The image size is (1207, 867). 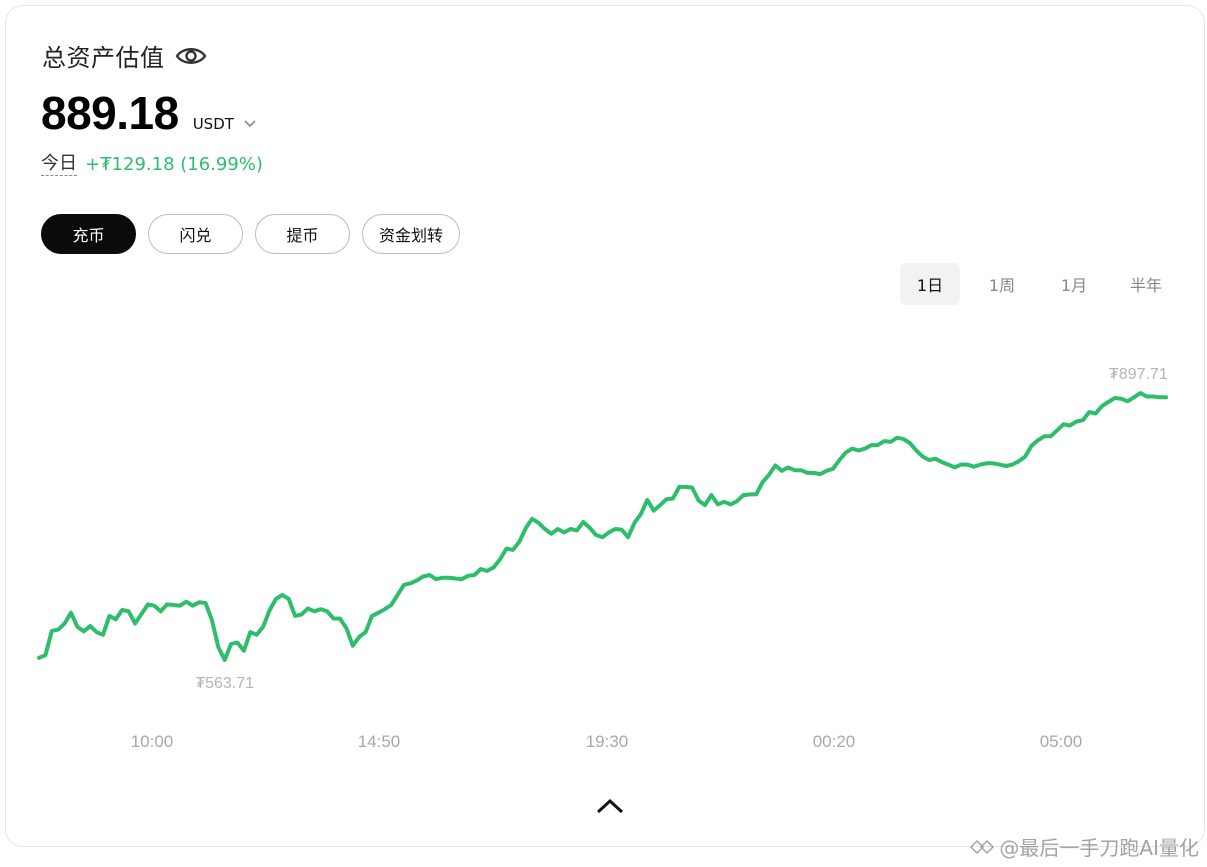 I want to click on min-value-label: ₮563.71, so click(x=224, y=683).